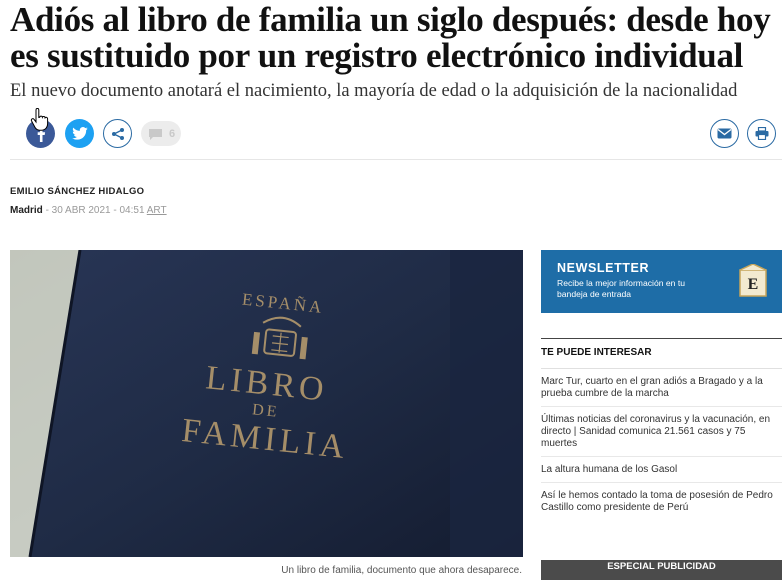  I want to click on print-button, so click(761, 133).